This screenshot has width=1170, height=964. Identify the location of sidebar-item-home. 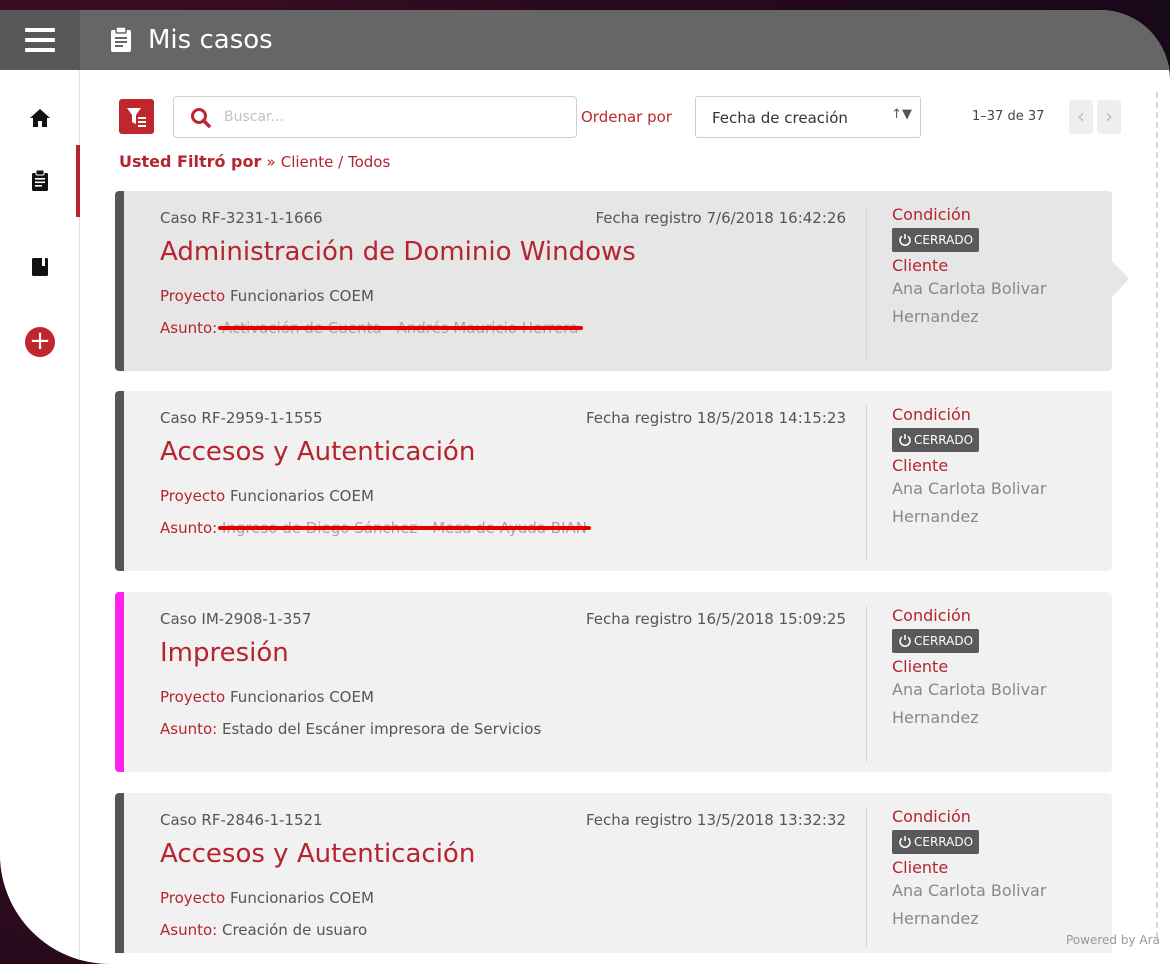
(40, 118).